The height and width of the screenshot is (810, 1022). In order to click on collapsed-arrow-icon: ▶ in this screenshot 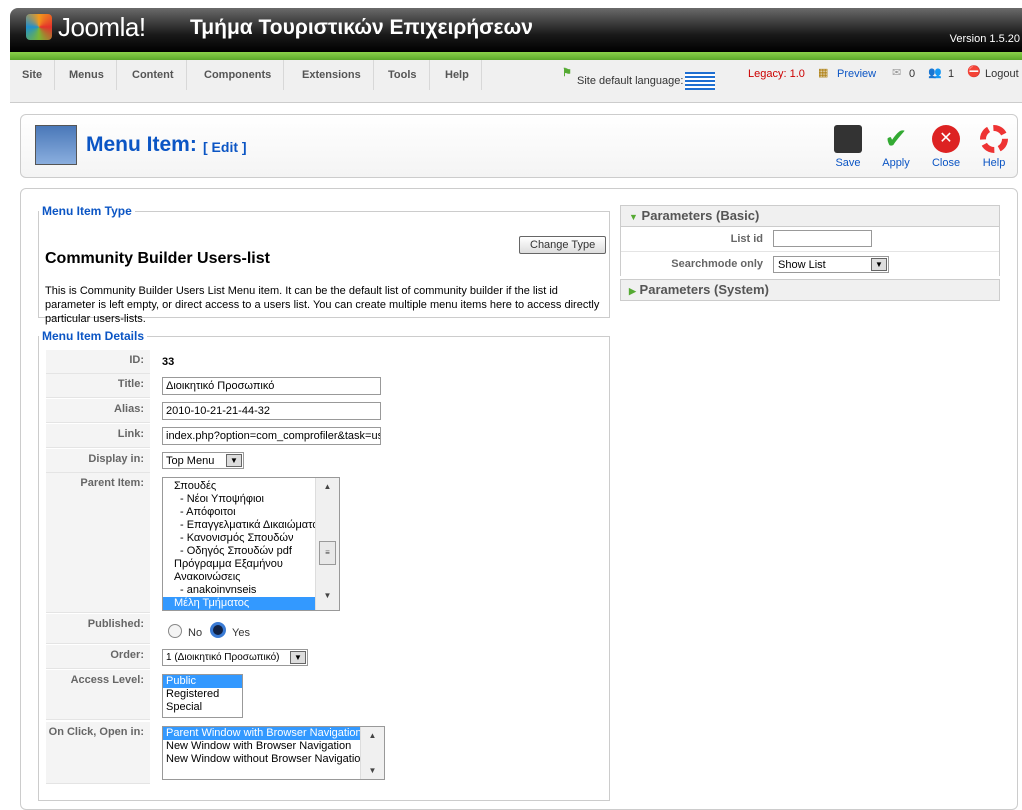, I will do `click(632, 291)`.